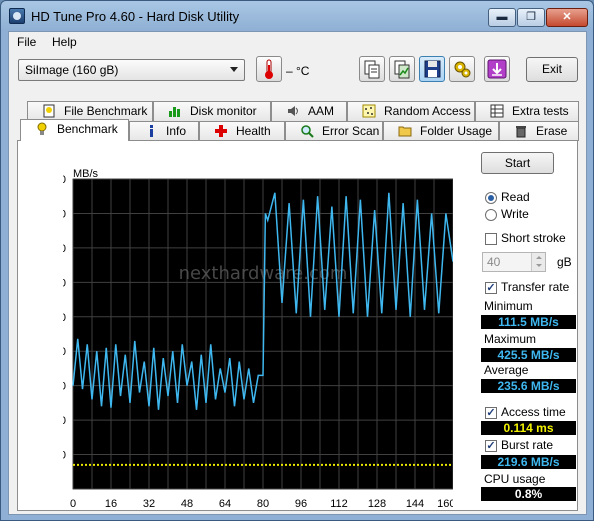 The image size is (594, 521). I want to click on tab-health-label: Health, so click(253, 131).